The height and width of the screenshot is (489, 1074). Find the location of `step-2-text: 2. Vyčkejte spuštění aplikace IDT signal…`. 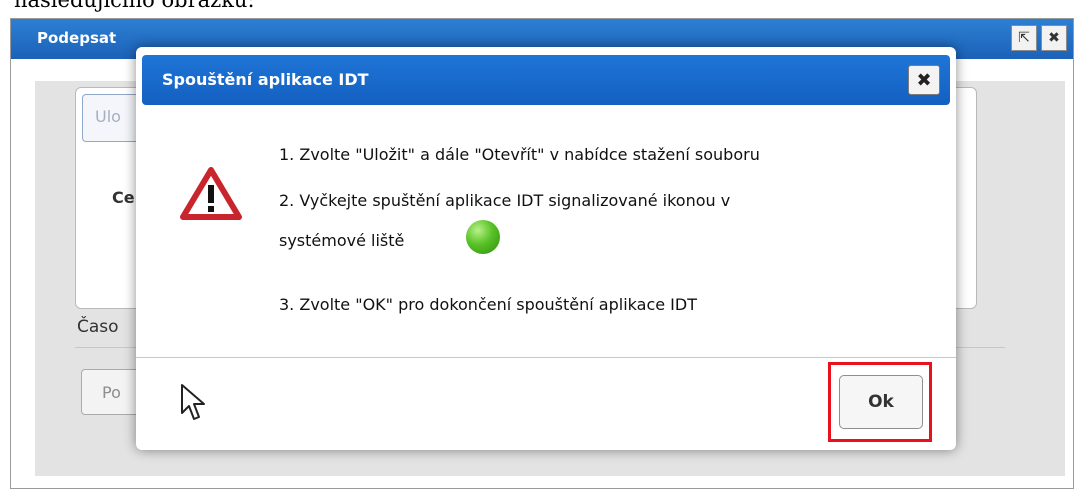

step-2-text: 2. Vyčkejte spuštění aplikace IDT signal… is located at coordinates (505, 200).